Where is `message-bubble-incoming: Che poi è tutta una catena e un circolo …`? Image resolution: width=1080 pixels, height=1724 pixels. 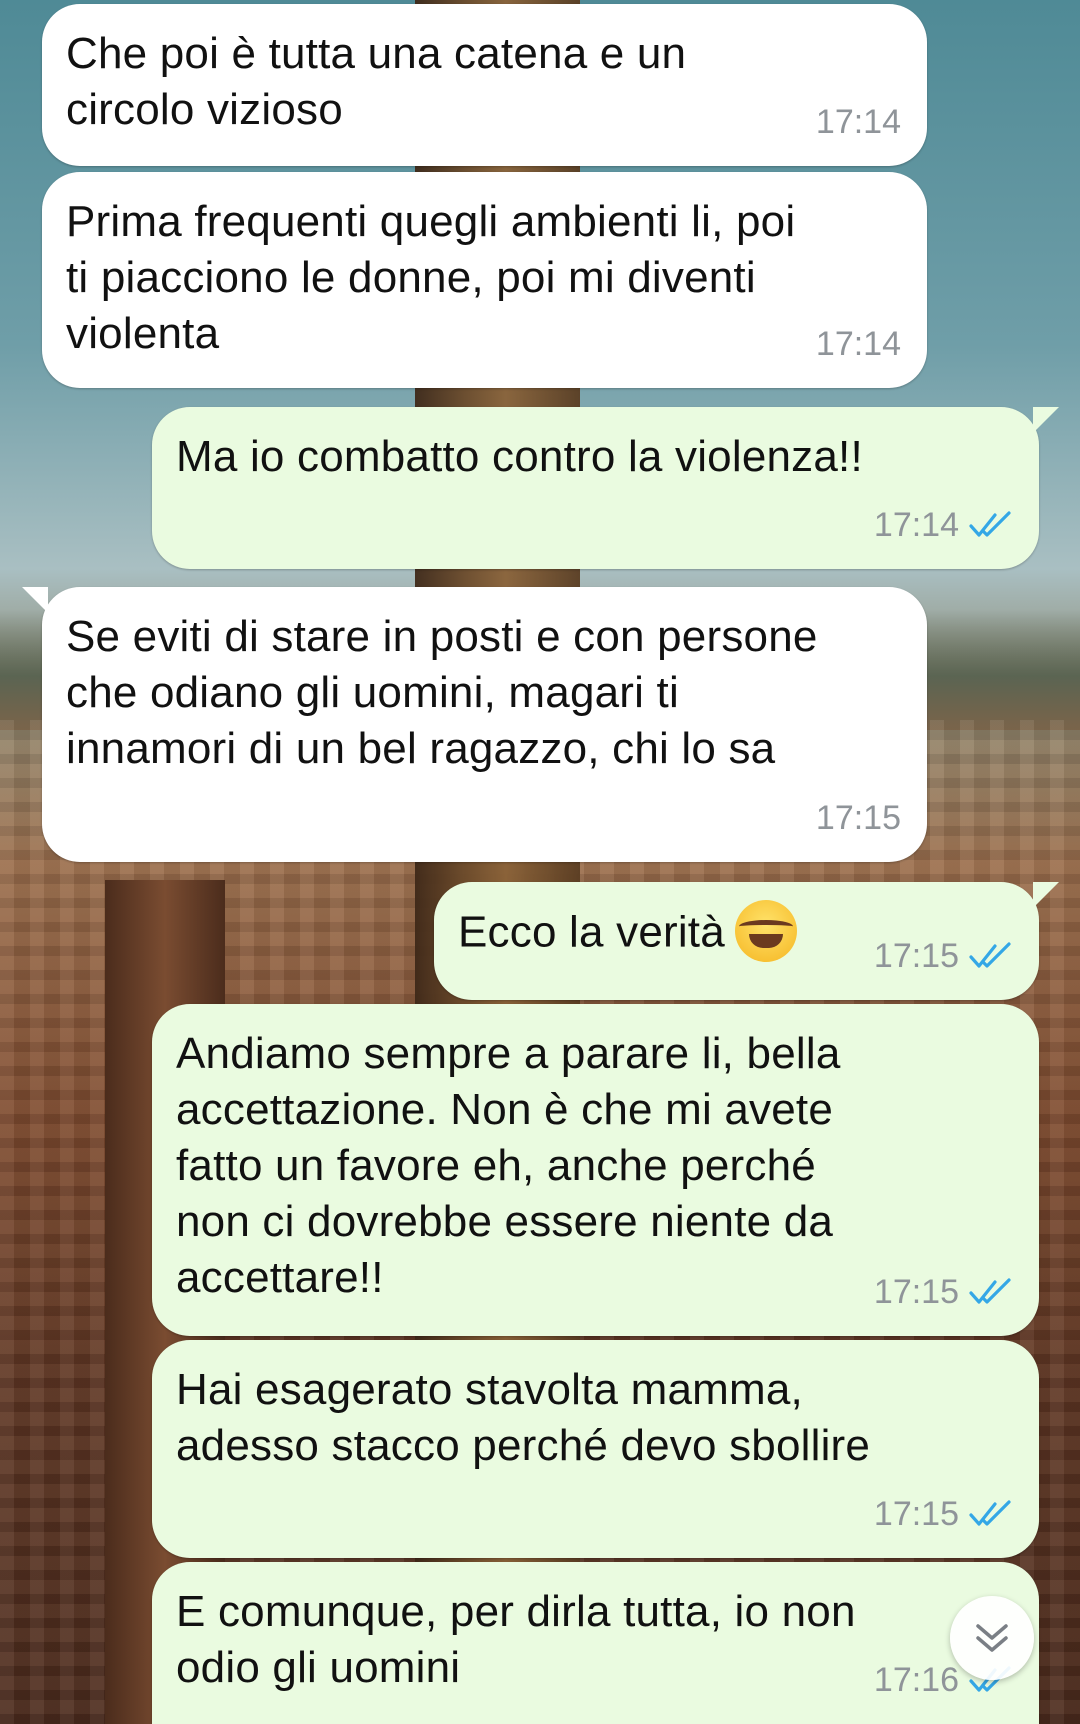
message-bubble-incoming: Che poi è tutta una catena e un circolo … is located at coordinates (484, 85).